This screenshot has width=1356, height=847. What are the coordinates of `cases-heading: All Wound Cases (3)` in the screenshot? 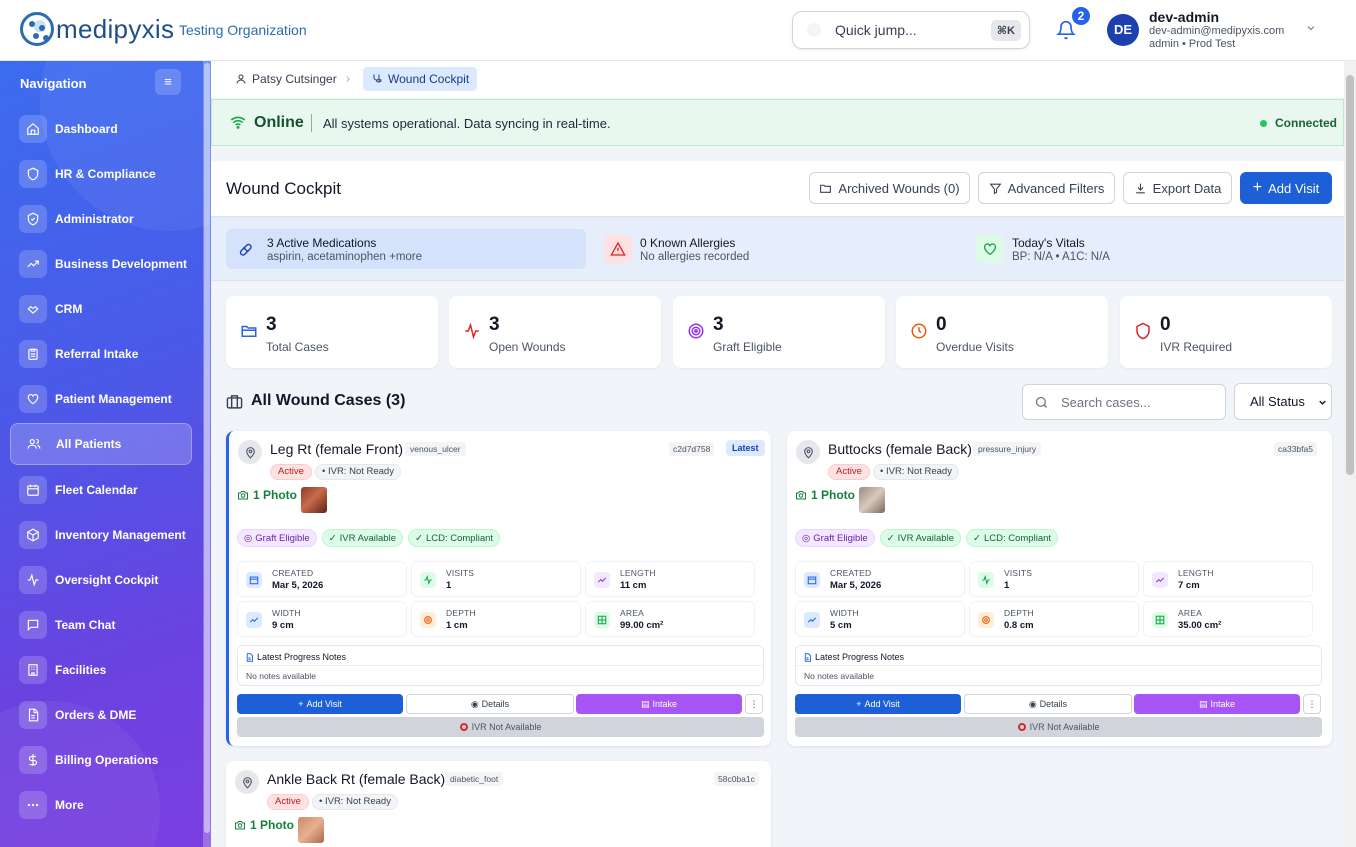 It's located at (315, 401).